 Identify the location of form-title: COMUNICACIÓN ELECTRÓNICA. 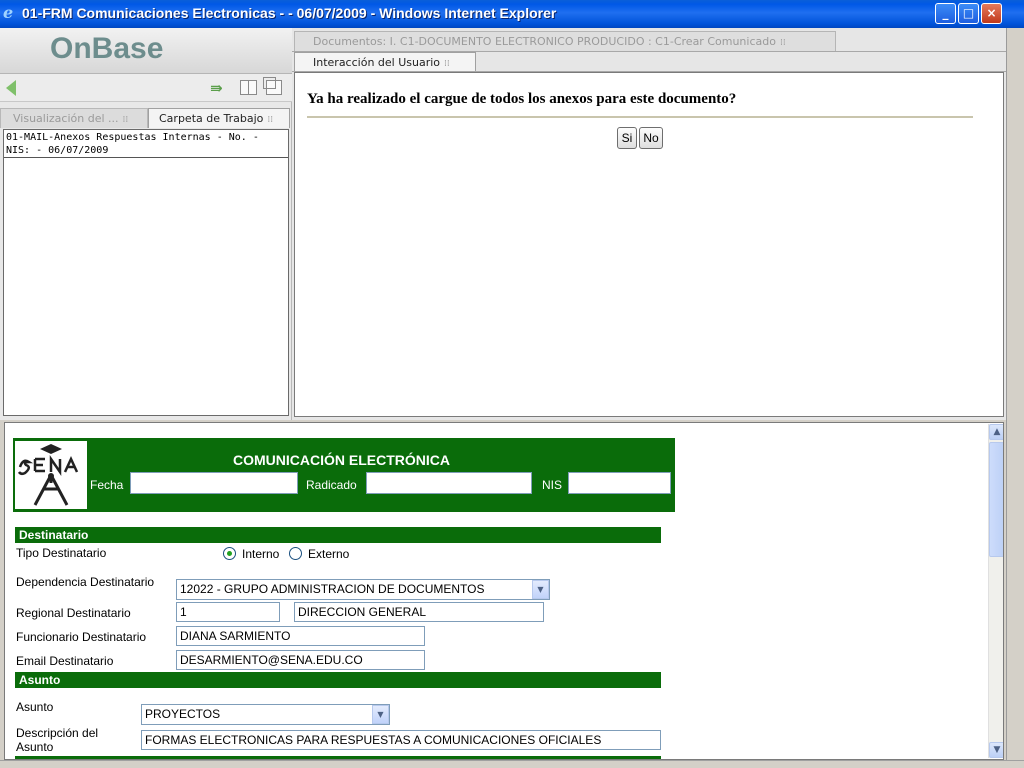
(341, 460).